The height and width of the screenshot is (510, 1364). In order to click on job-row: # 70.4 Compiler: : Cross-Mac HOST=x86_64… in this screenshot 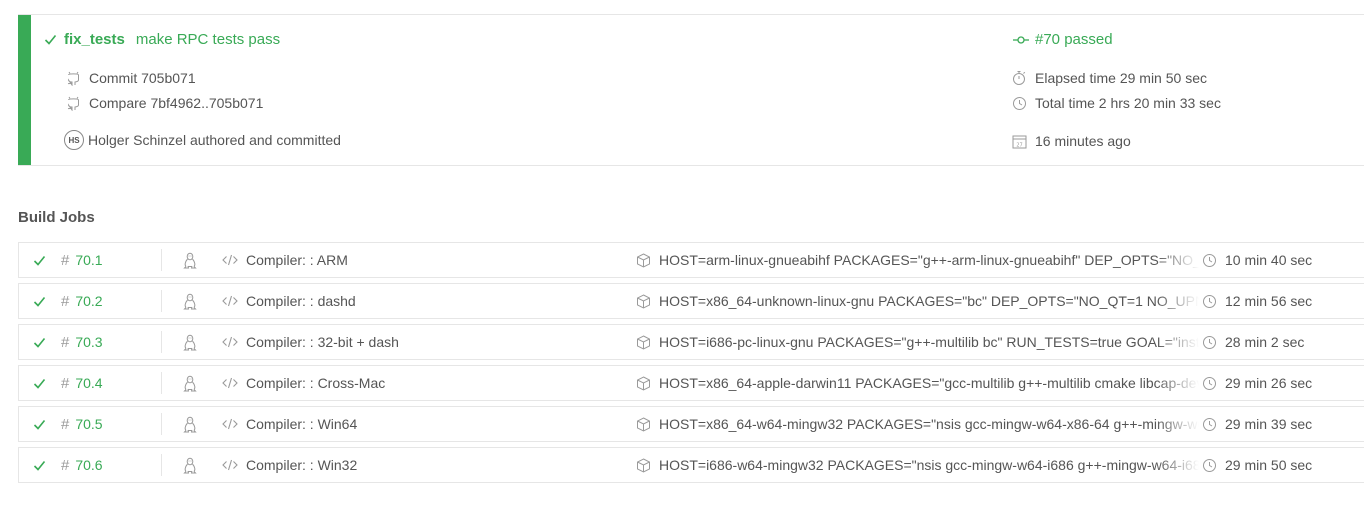, I will do `click(691, 383)`.